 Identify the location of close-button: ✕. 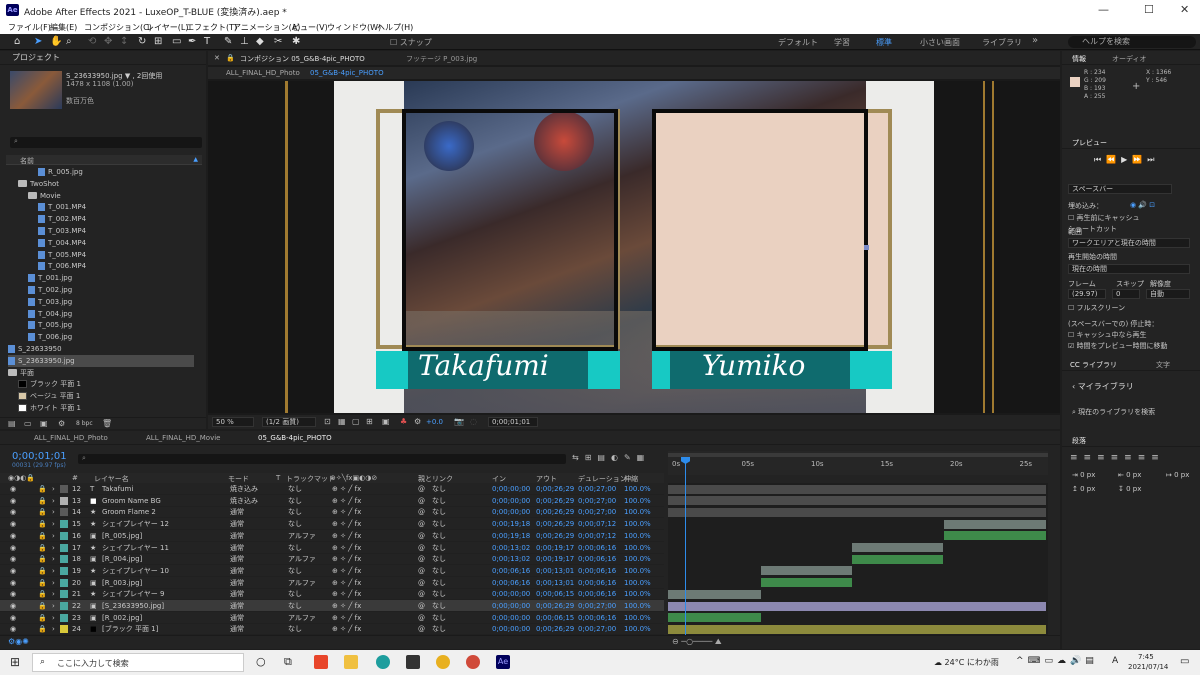
(1184, 9).